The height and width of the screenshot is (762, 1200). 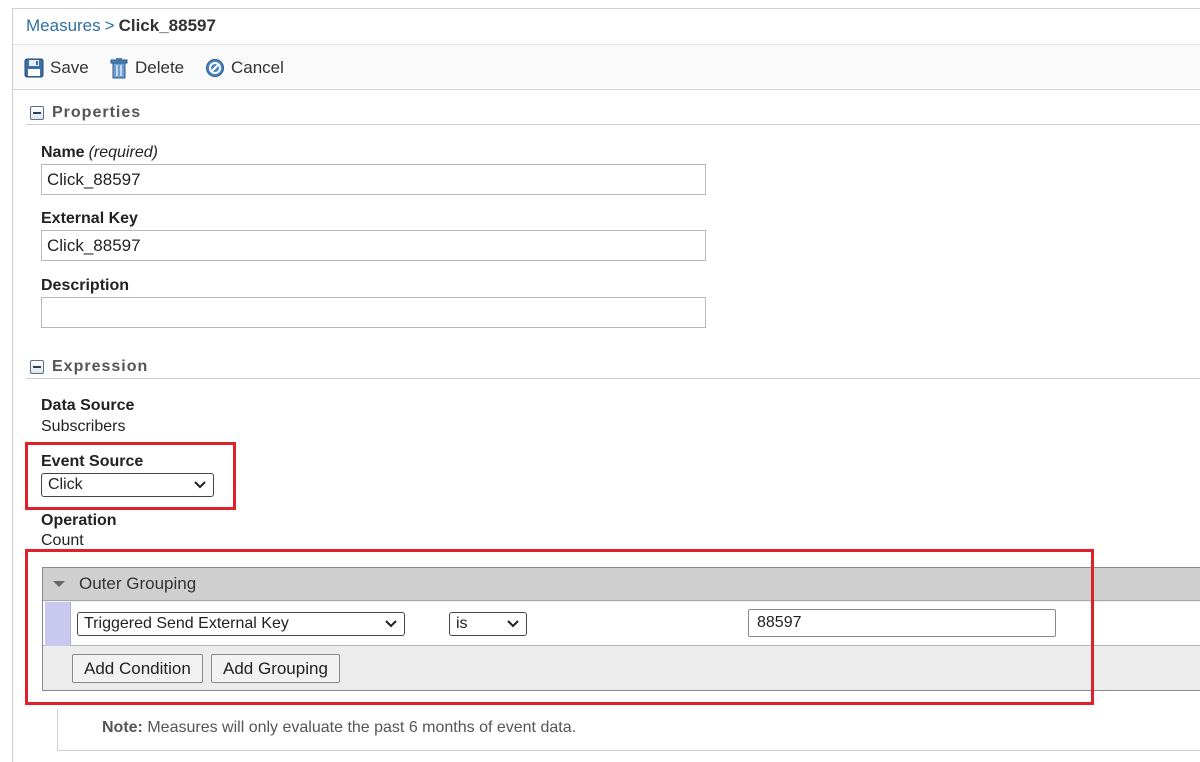 What do you see at coordinates (902, 623) in the screenshot?
I see `condition-value-input` at bounding box center [902, 623].